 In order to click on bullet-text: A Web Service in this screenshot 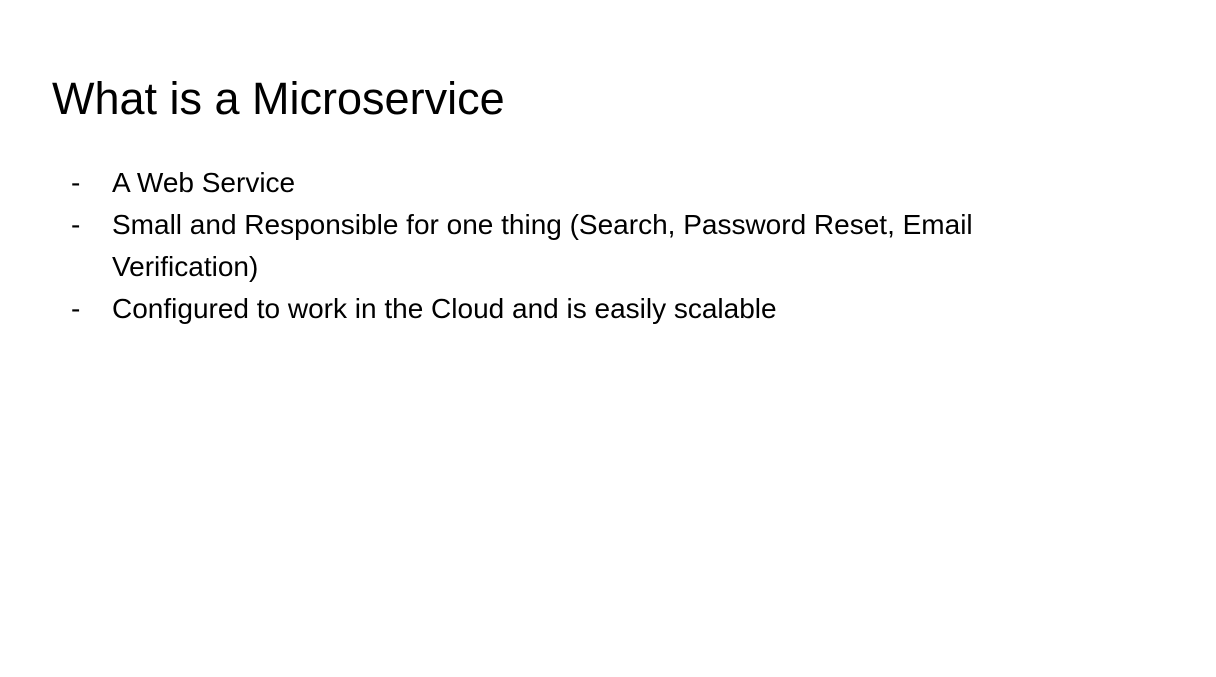, I will do `click(204, 182)`.